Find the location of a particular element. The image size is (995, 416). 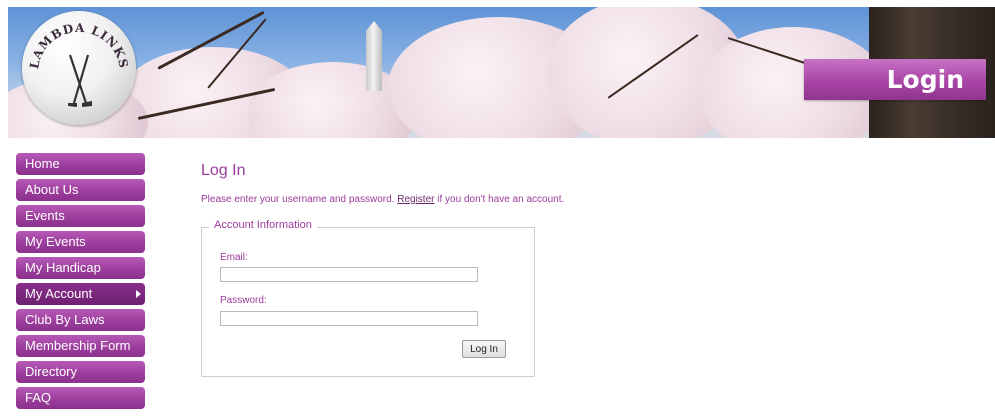

sidebar-item-events: Events is located at coordinates (80, 216).